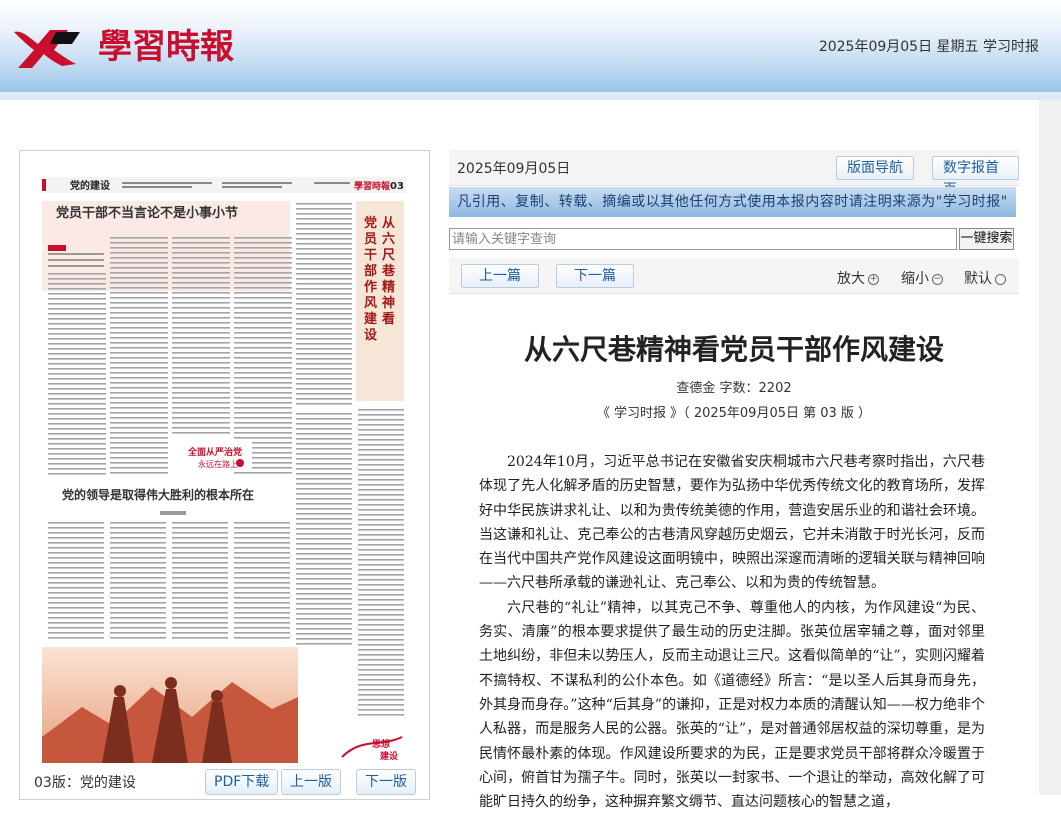  I want to click on np-headline-1: 党员干部不当言论不是小事小节, so click(147, 213).